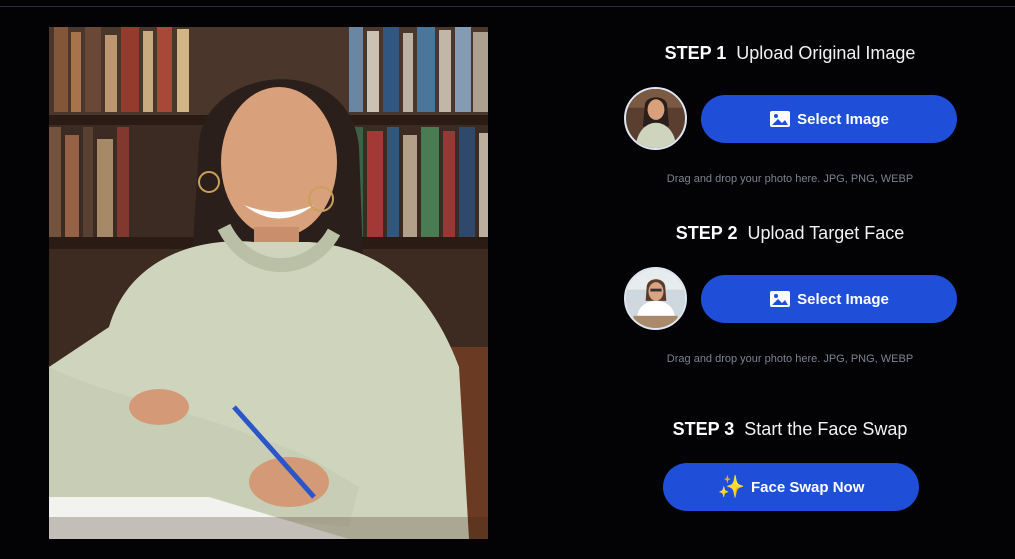 This screenshot has width=1015, height=559. Describe the element at coordinates (695, 53) in the screenshot. I see `step1-number: STEP 1` at that location.